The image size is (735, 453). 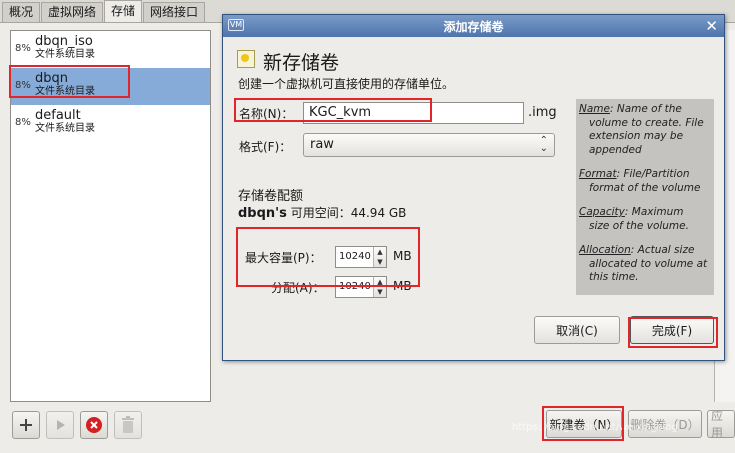 I want to click on play-icon, so click(x=61, y=425).